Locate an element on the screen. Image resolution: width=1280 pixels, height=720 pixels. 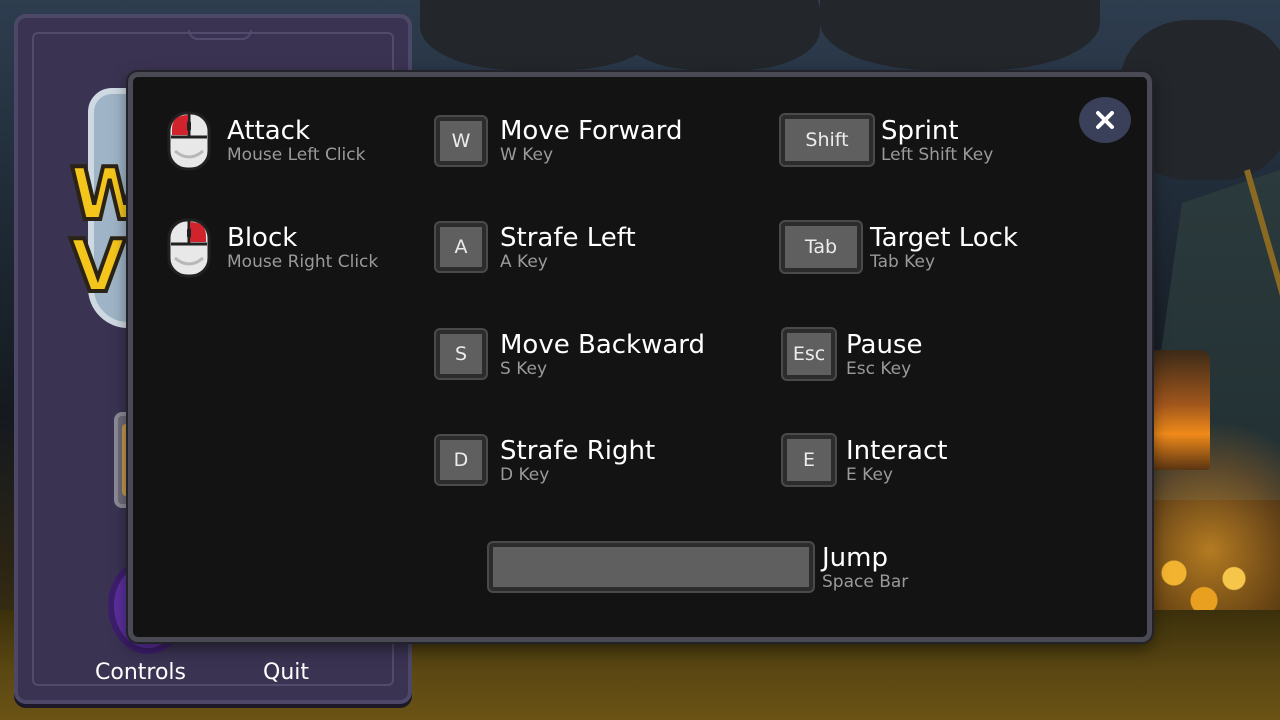
key-name: S Key is located at coordinates (524, 369).